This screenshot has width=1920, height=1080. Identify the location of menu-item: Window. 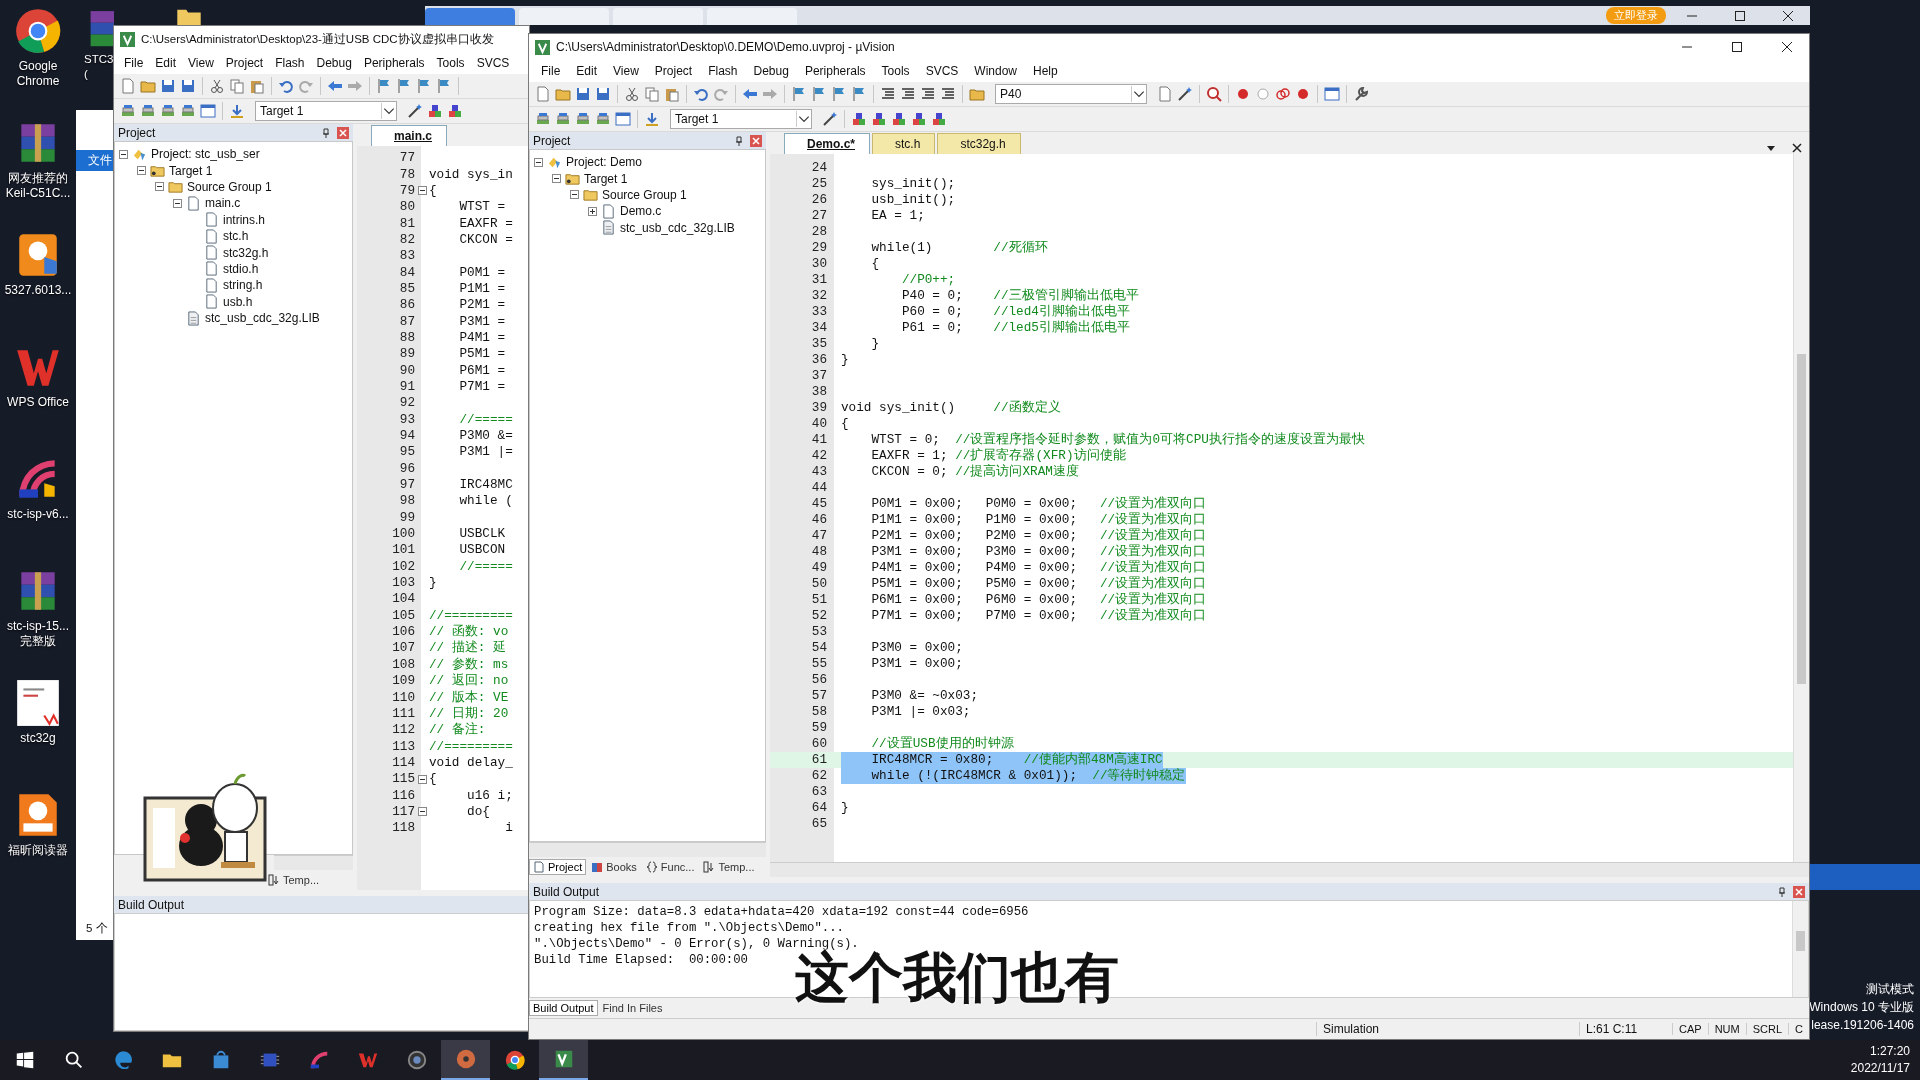
(995, 71).